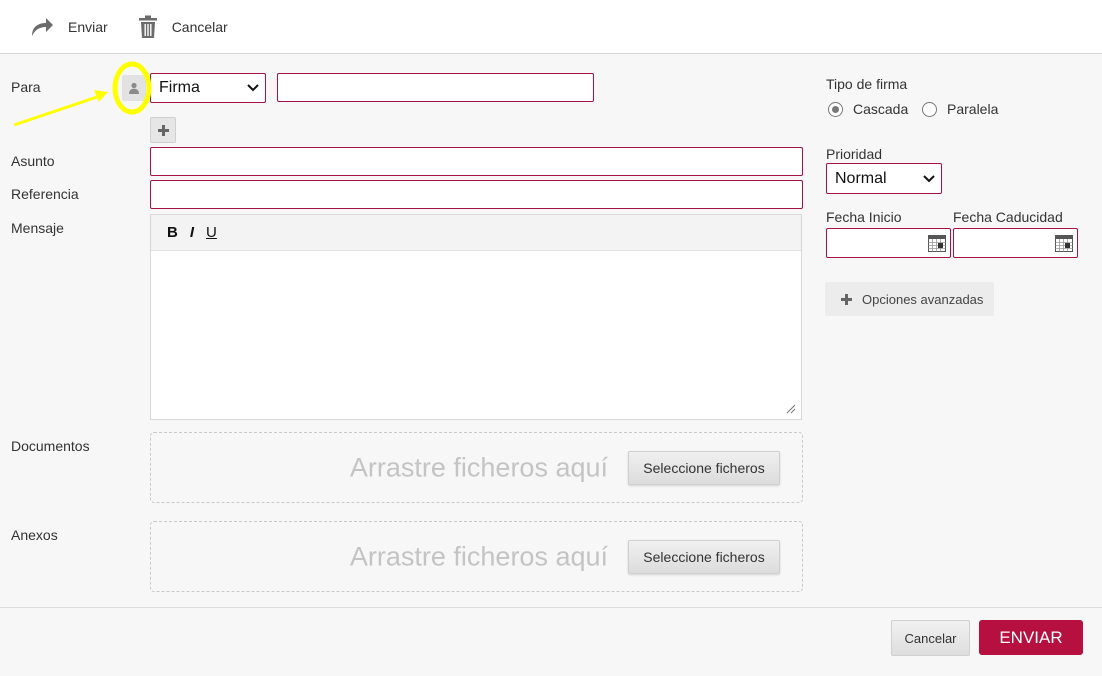  I want to click on subject-label: Asunto, so click(33, 161).